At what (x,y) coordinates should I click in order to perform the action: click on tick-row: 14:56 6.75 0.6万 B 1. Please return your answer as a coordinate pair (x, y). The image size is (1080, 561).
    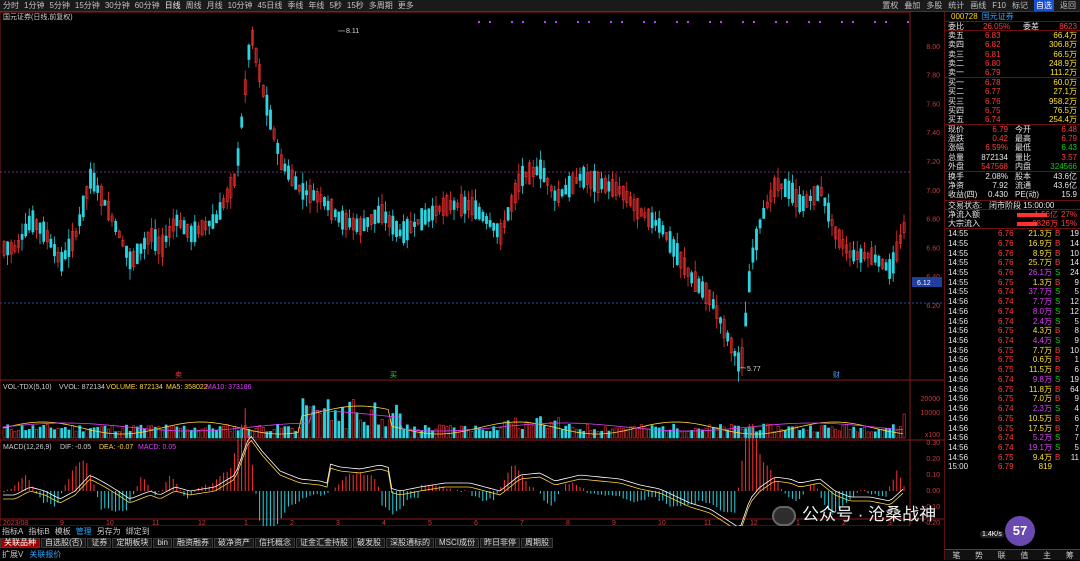
    Looking at the image, I should click on (1012, 360).